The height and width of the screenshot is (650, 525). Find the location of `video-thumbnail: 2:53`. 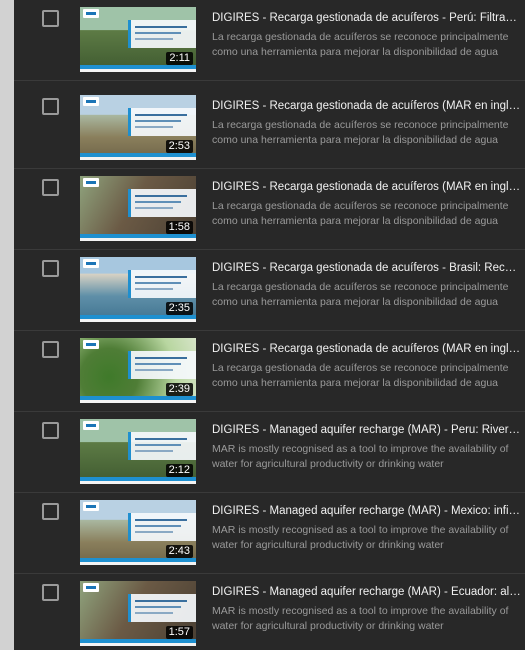

video-thumbnail: 2:53 is located at coordinates (138, 127).